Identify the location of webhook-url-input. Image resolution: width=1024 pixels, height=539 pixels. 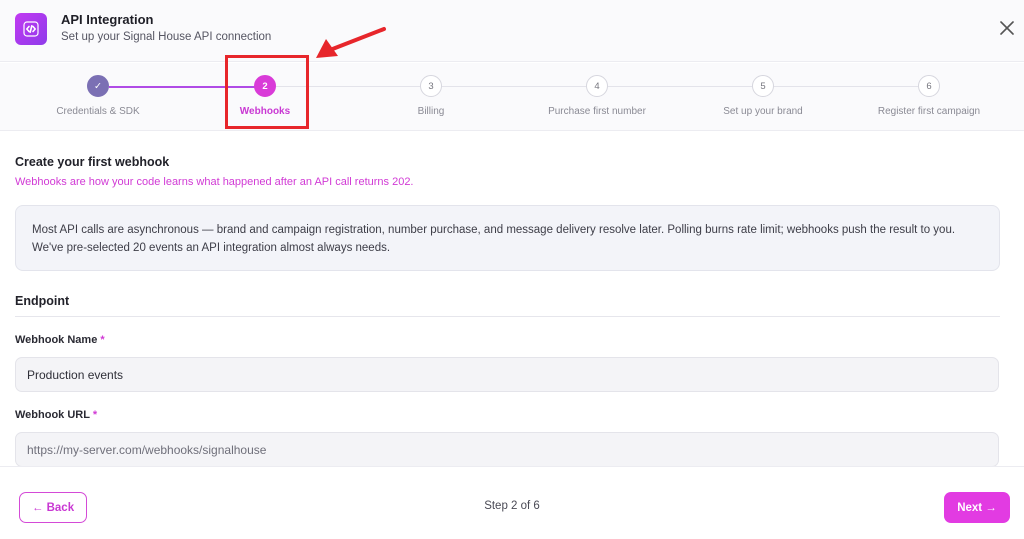
(507, 449).